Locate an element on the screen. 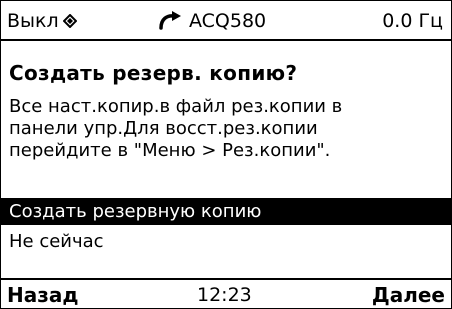 The height and width of the screenshot is (309, 452). dialog-title: Создать резерв. копию? is located at coordinates (153, 73).